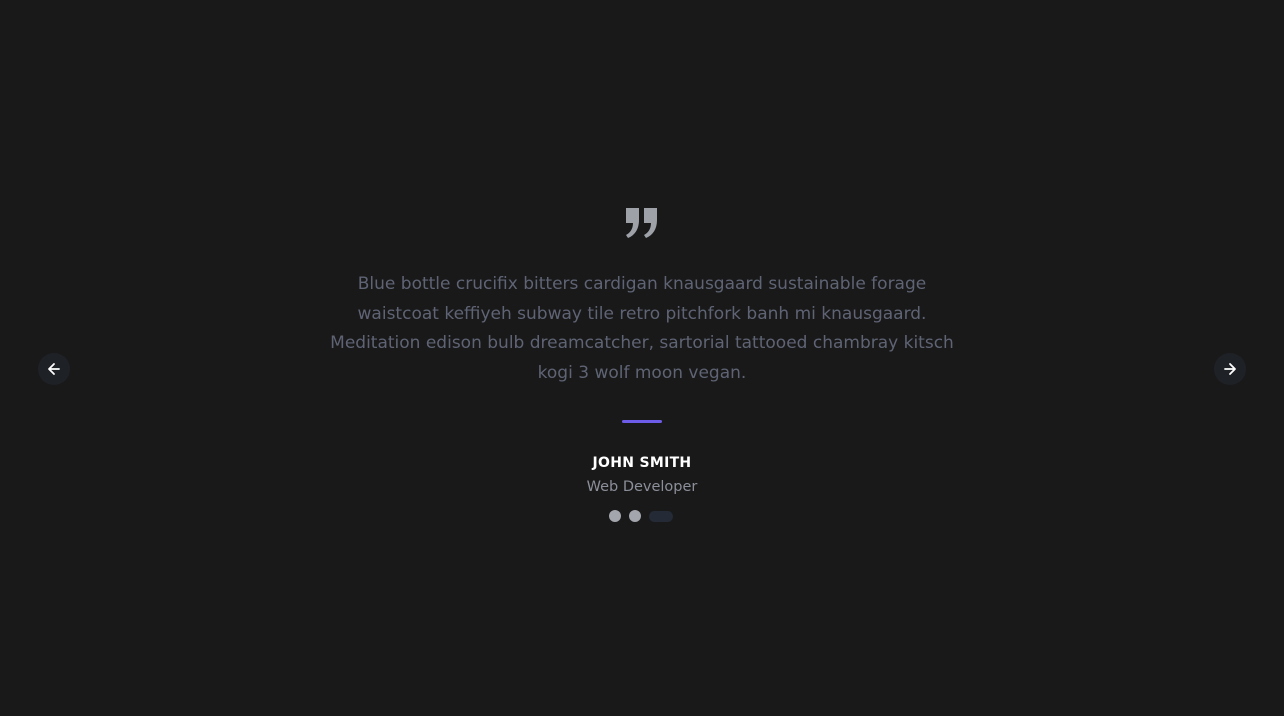 The image size is (1284, 716). What do you see at coordinates (642, 463) in the screenshot?
I see `author-name: JOHN SMITH` at bounding box center [642, 463].